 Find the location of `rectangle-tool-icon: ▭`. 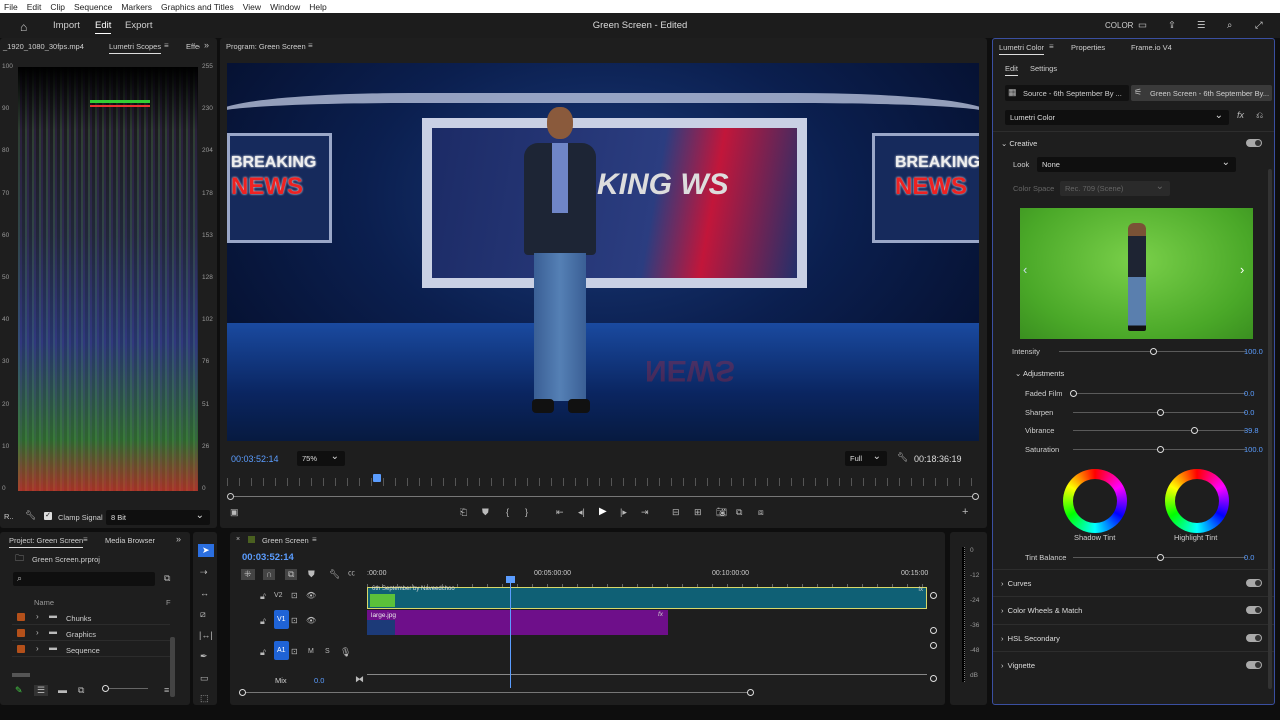

rectangle-tool-icon: ▭ is located at coordinates (204, 678).